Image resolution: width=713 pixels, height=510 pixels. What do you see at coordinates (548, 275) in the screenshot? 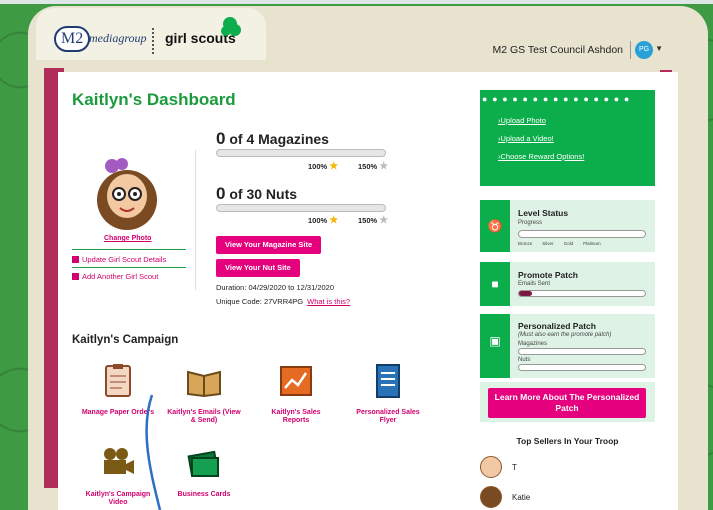
I see `promote-patch-title: Promote Patch` at bounding box center [548, 275].